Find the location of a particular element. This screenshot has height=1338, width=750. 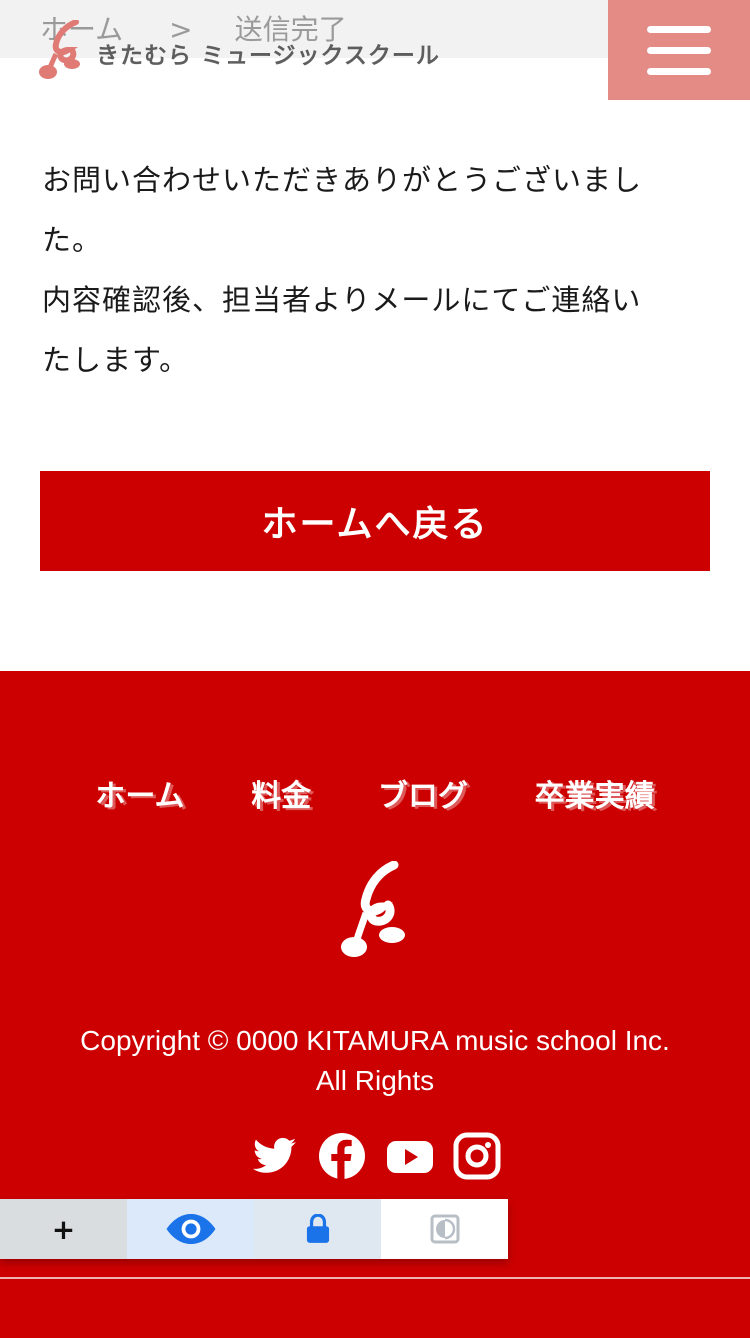

contrast-icon is located at coordinates (444, 1229).